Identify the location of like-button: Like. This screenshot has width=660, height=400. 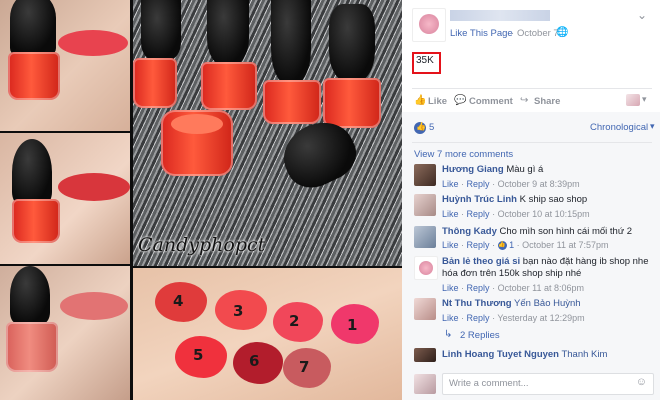
(437, 101).